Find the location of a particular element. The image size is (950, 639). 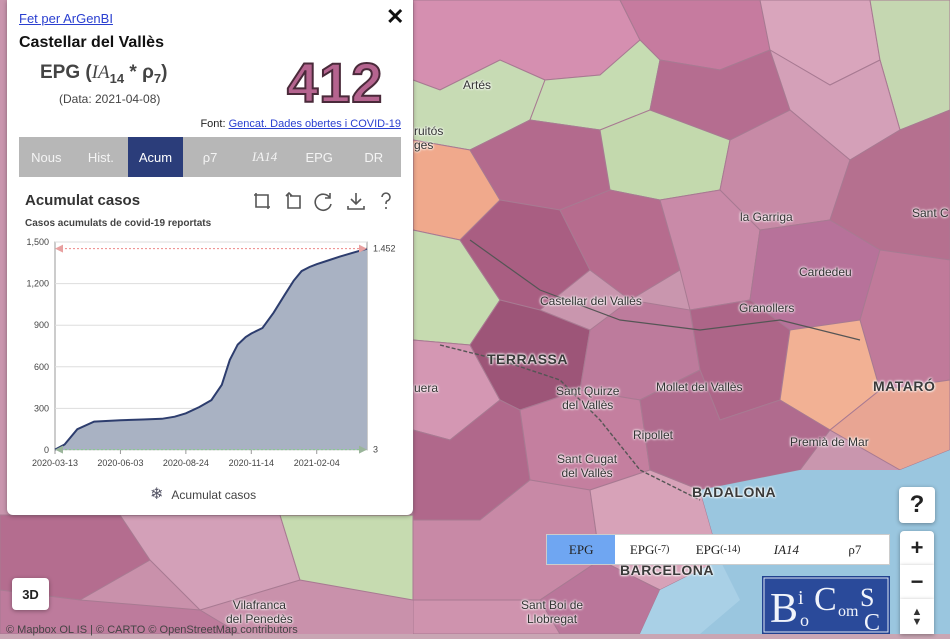

y-tick-label: 900 is located at coordinates (41, 325).